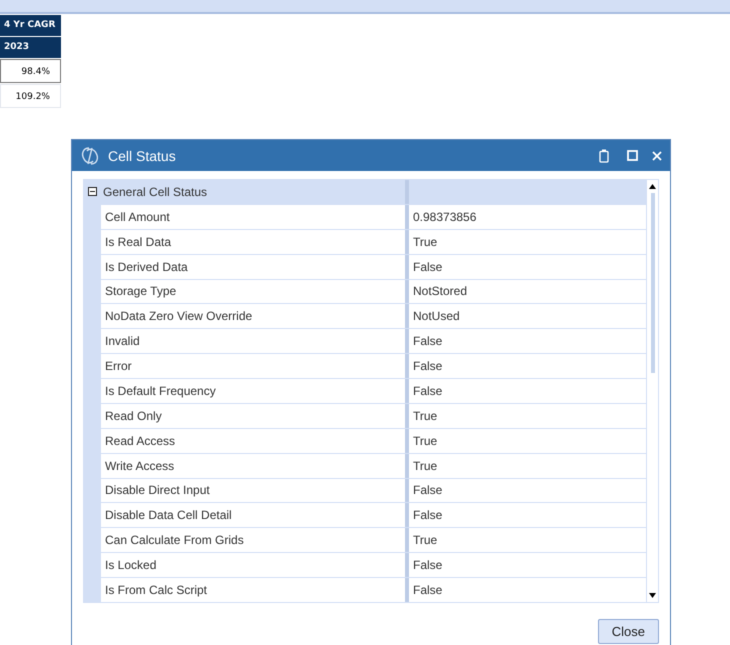  I want to click on property-name: Cell Amount, so click(137, 217).